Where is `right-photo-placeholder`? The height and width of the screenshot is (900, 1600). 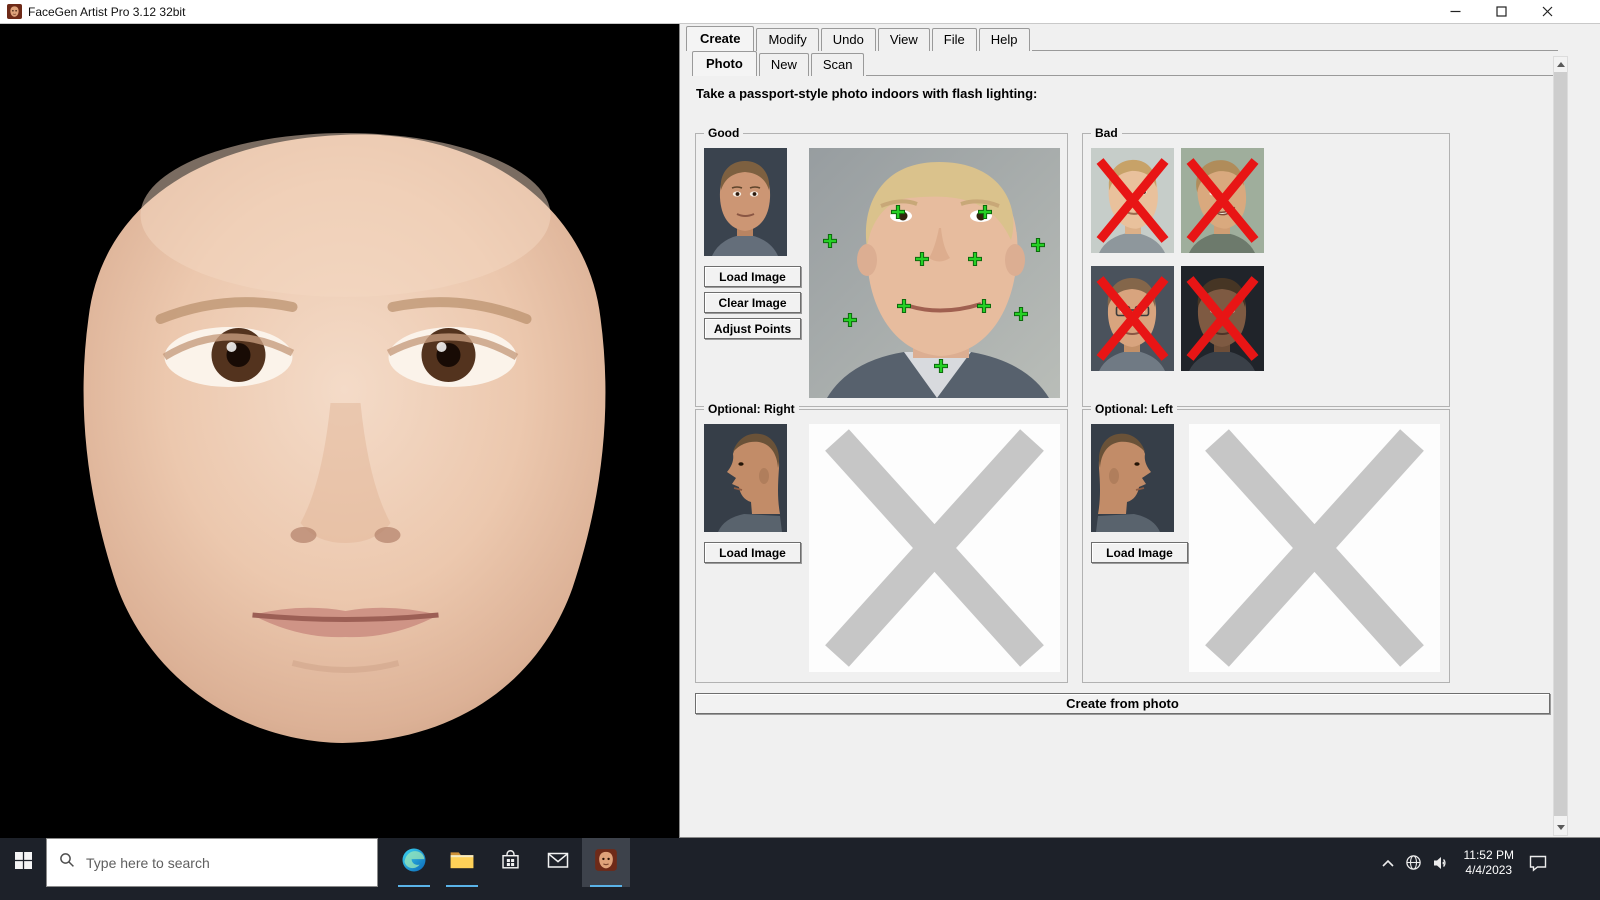
right-photo-placeholder is located at coordinates (934, 548).